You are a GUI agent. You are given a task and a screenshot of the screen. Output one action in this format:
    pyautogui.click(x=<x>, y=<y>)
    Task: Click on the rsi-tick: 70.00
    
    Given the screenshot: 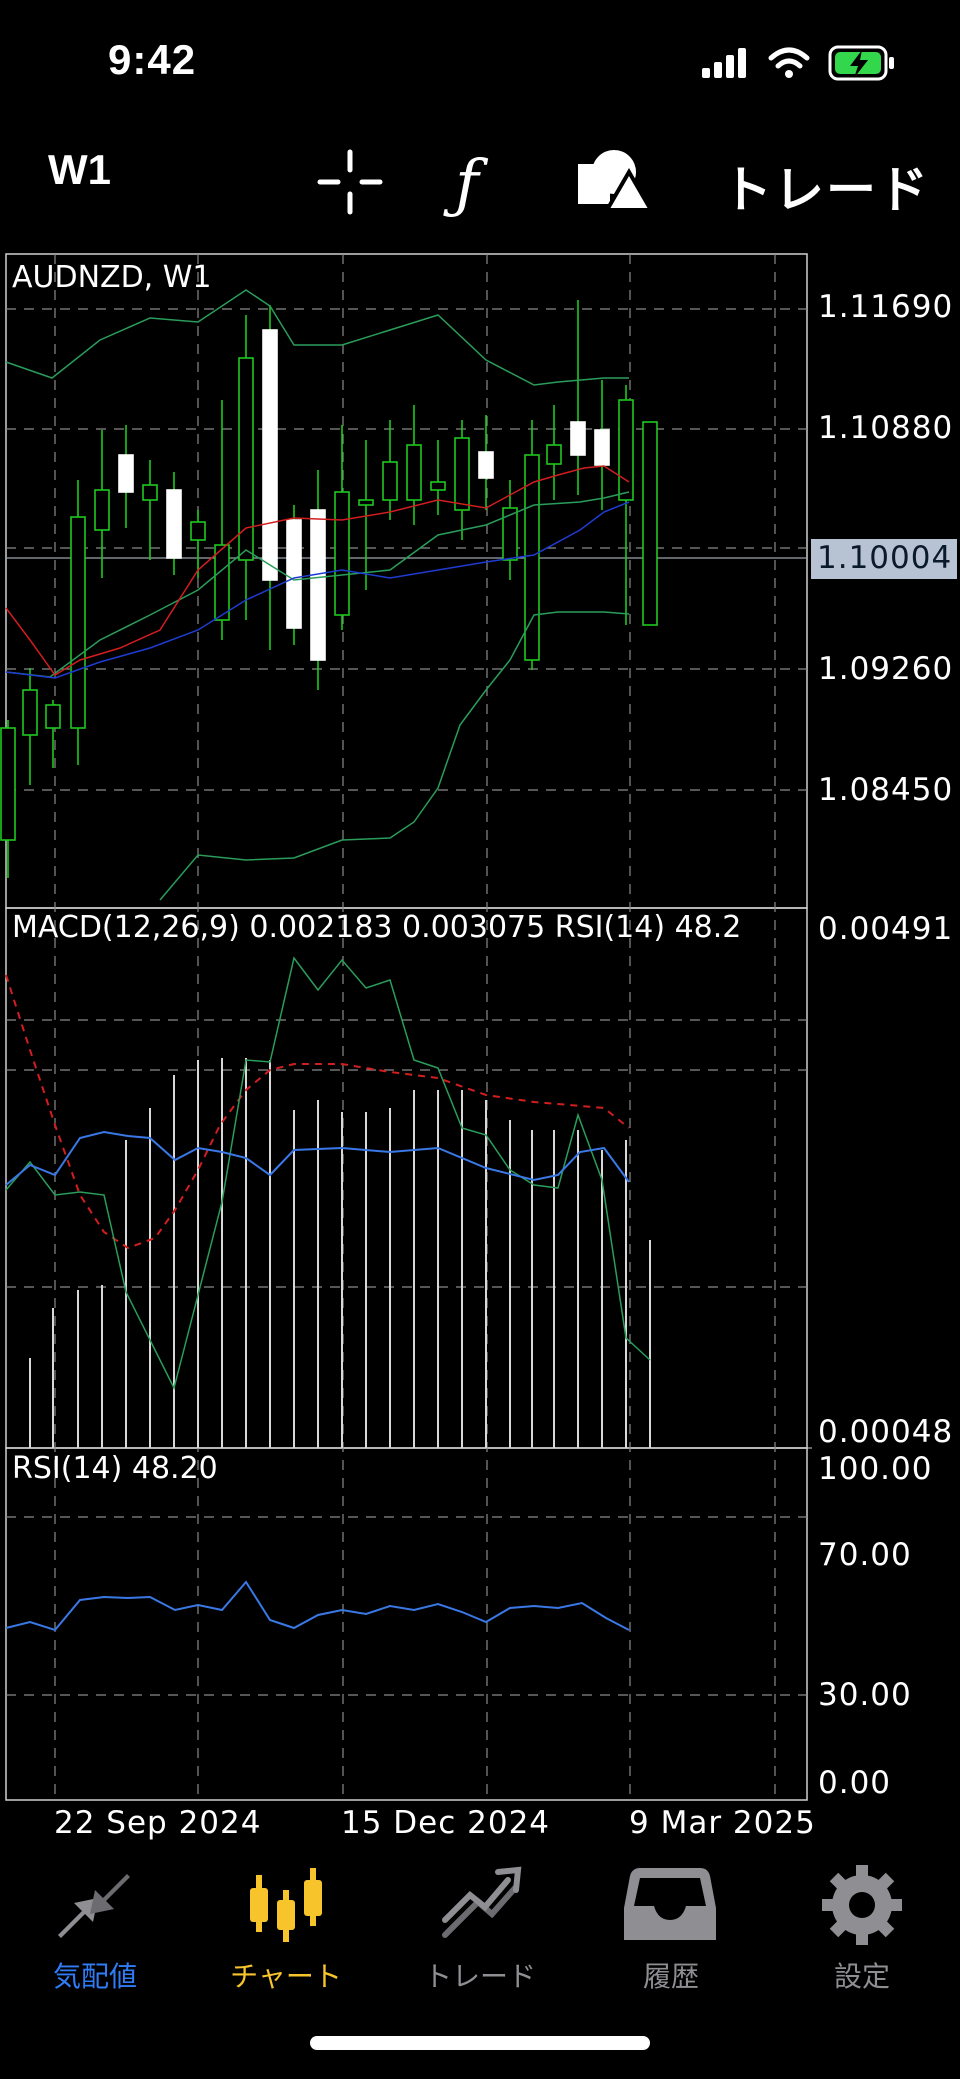 What is the action you would take?
    pyautogui.click(x=865, y=1555)
    